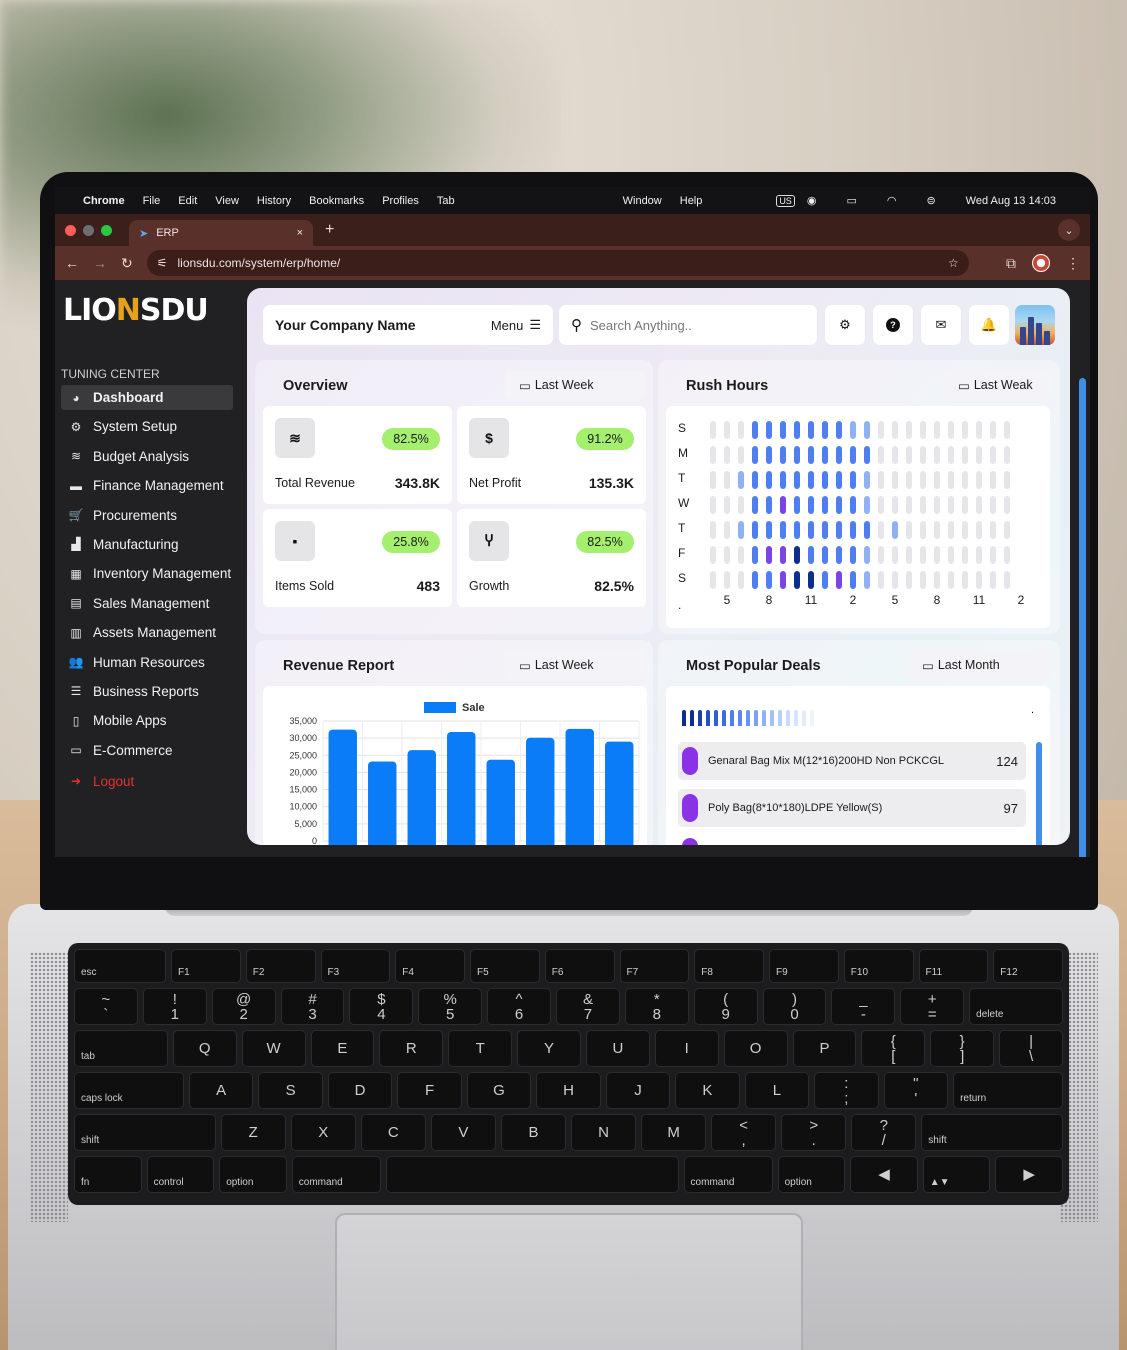 The height and width of the screenshot is (1350, 1127). I want to click on reload-button: ↻, so click(127, 263).